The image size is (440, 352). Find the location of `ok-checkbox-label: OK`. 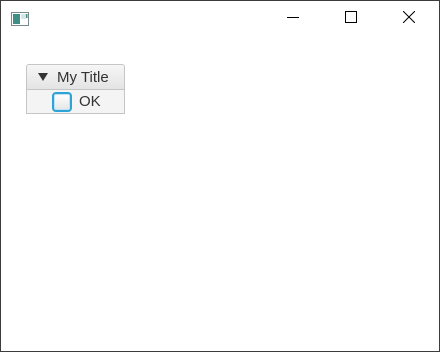

ok-checkbox-label: OK is located at coordinates (90, 101).